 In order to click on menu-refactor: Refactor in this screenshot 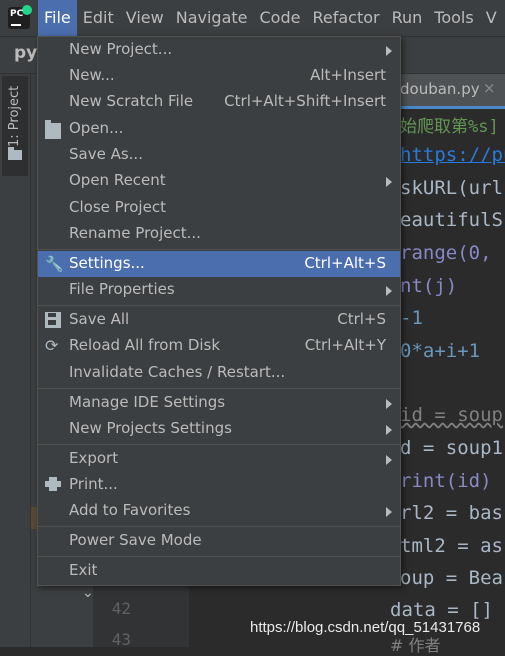, I will do `click(345, 18)`.